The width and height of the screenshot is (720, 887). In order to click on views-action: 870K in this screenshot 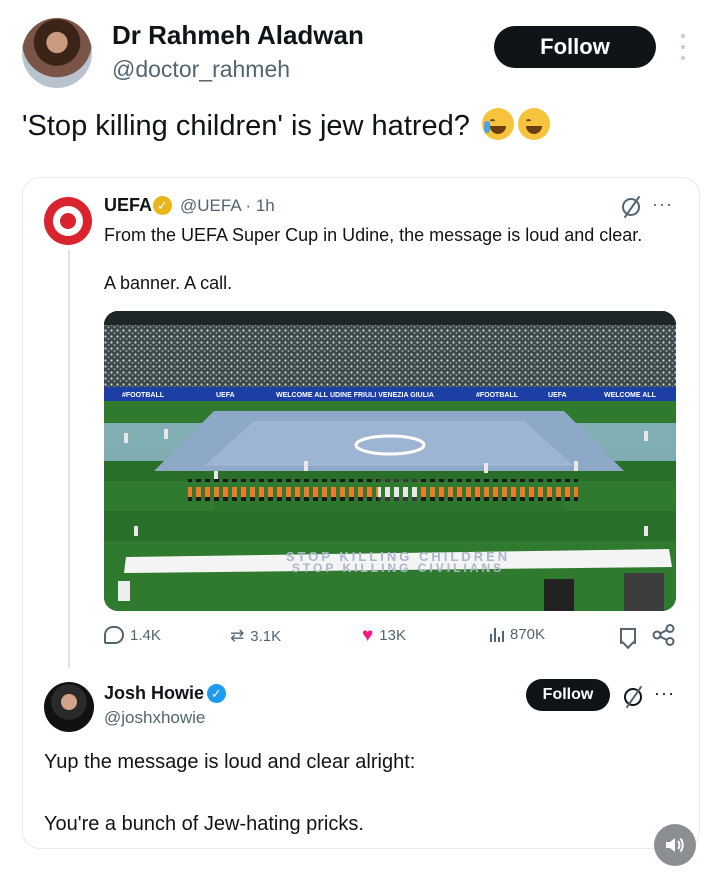, I will do `click(517, 634)`.